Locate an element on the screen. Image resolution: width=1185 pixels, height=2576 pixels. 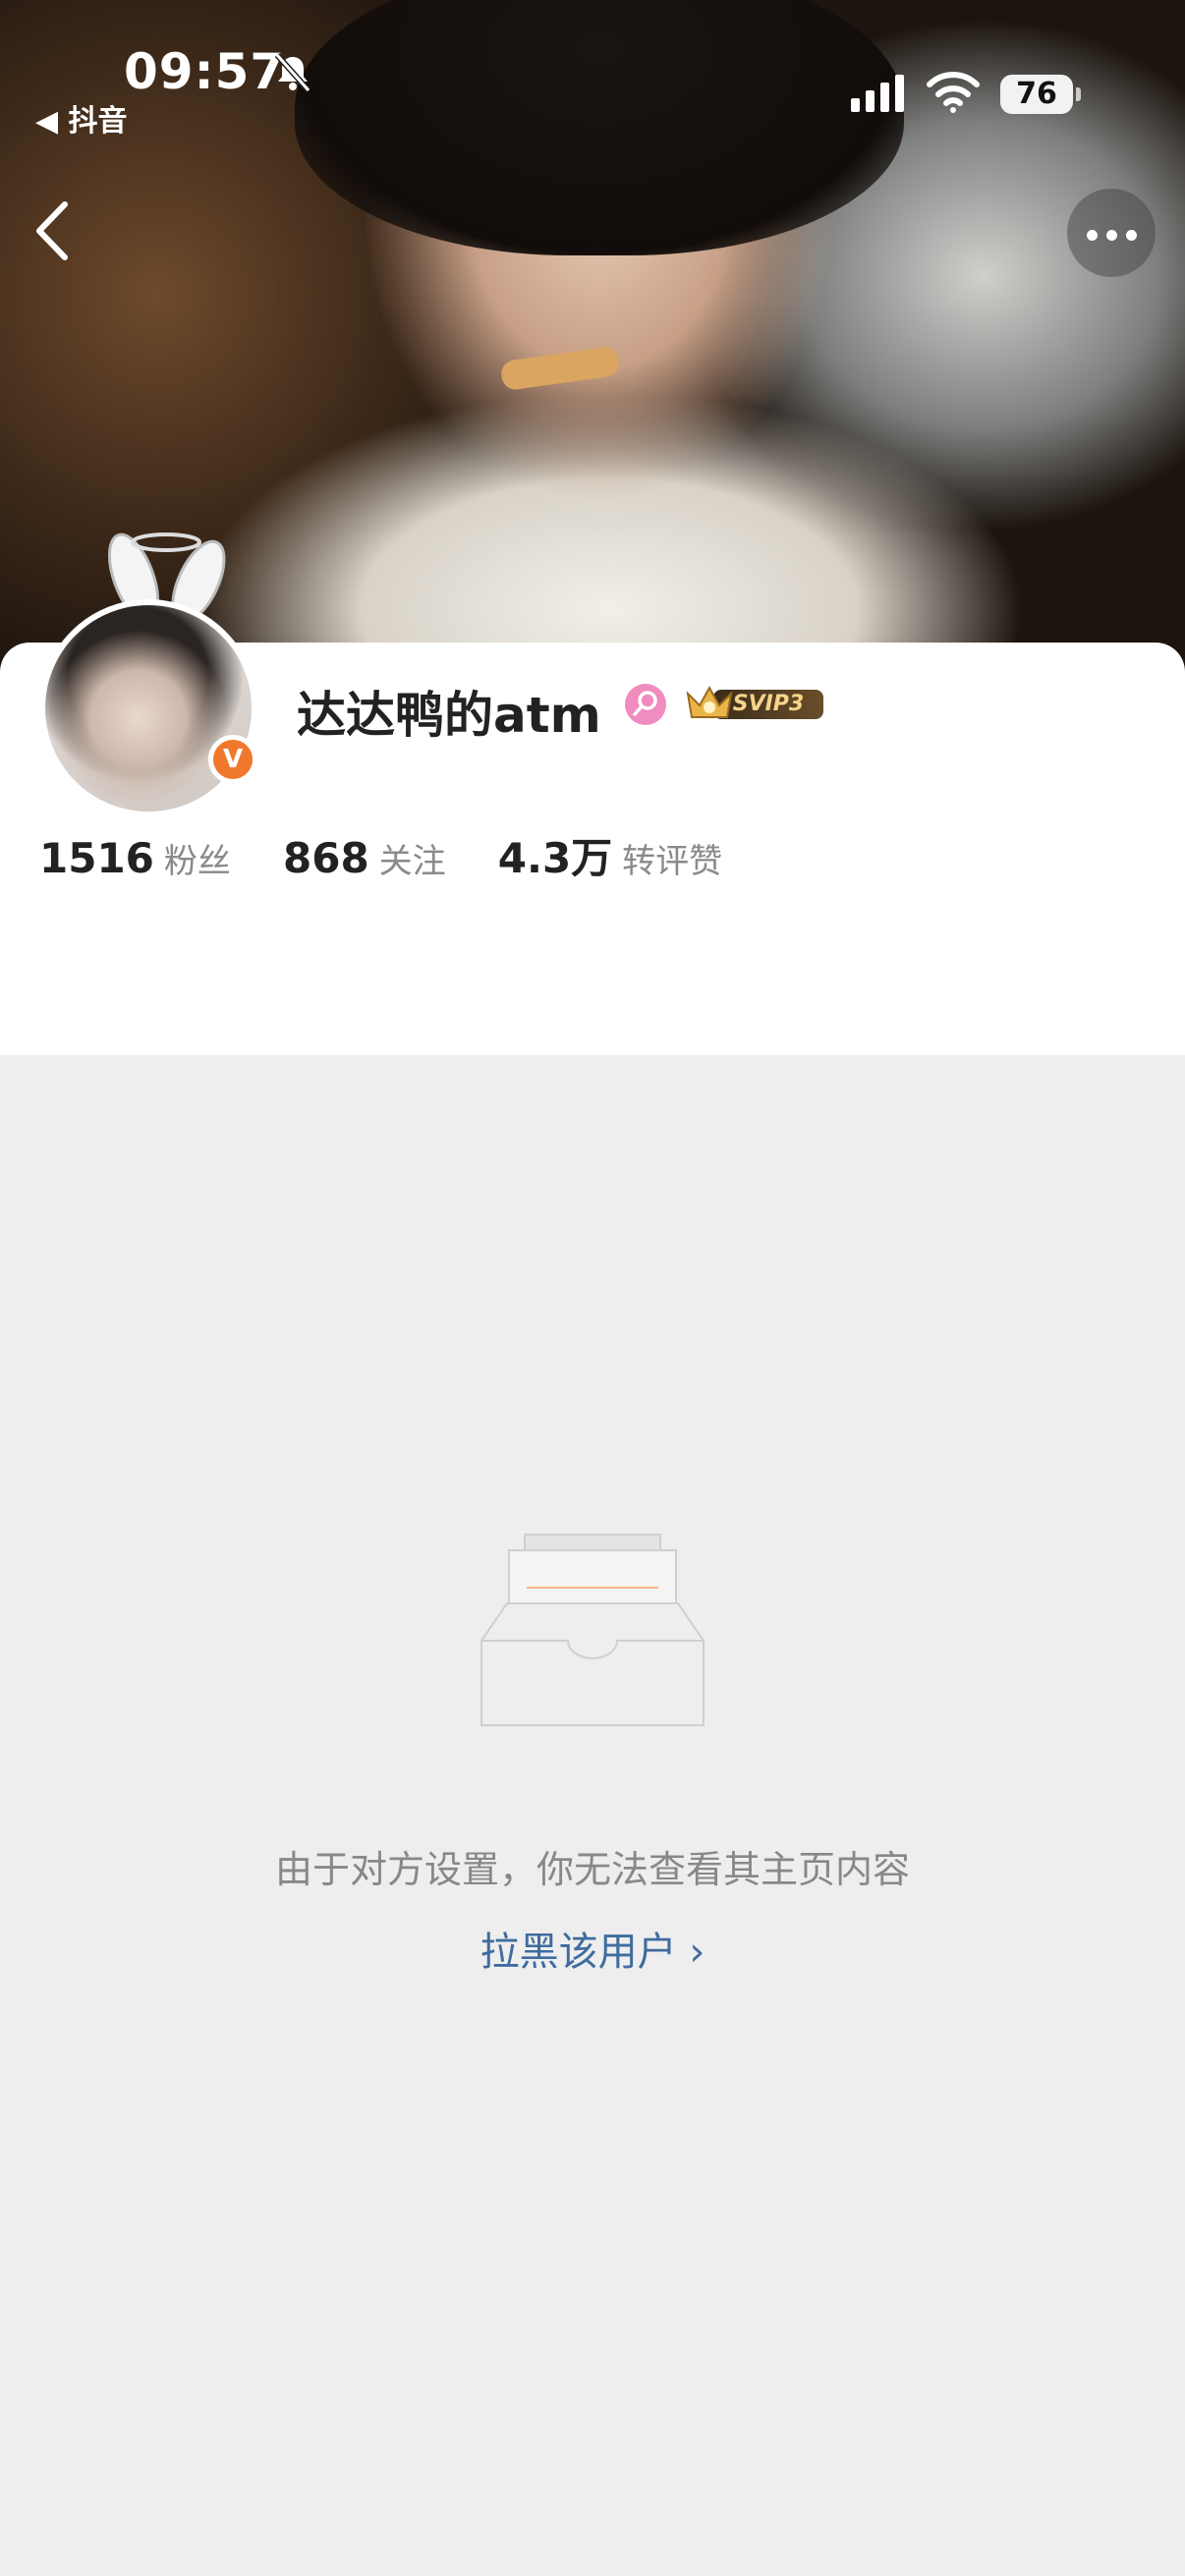
stat-label: 转评赞 is located at coordinates (672, 861).